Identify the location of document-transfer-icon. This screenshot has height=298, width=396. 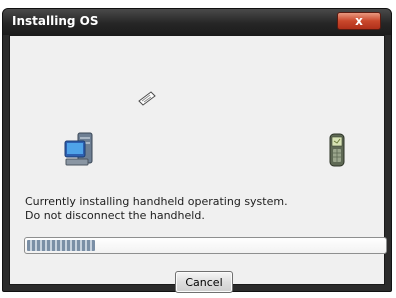
(147, 98).